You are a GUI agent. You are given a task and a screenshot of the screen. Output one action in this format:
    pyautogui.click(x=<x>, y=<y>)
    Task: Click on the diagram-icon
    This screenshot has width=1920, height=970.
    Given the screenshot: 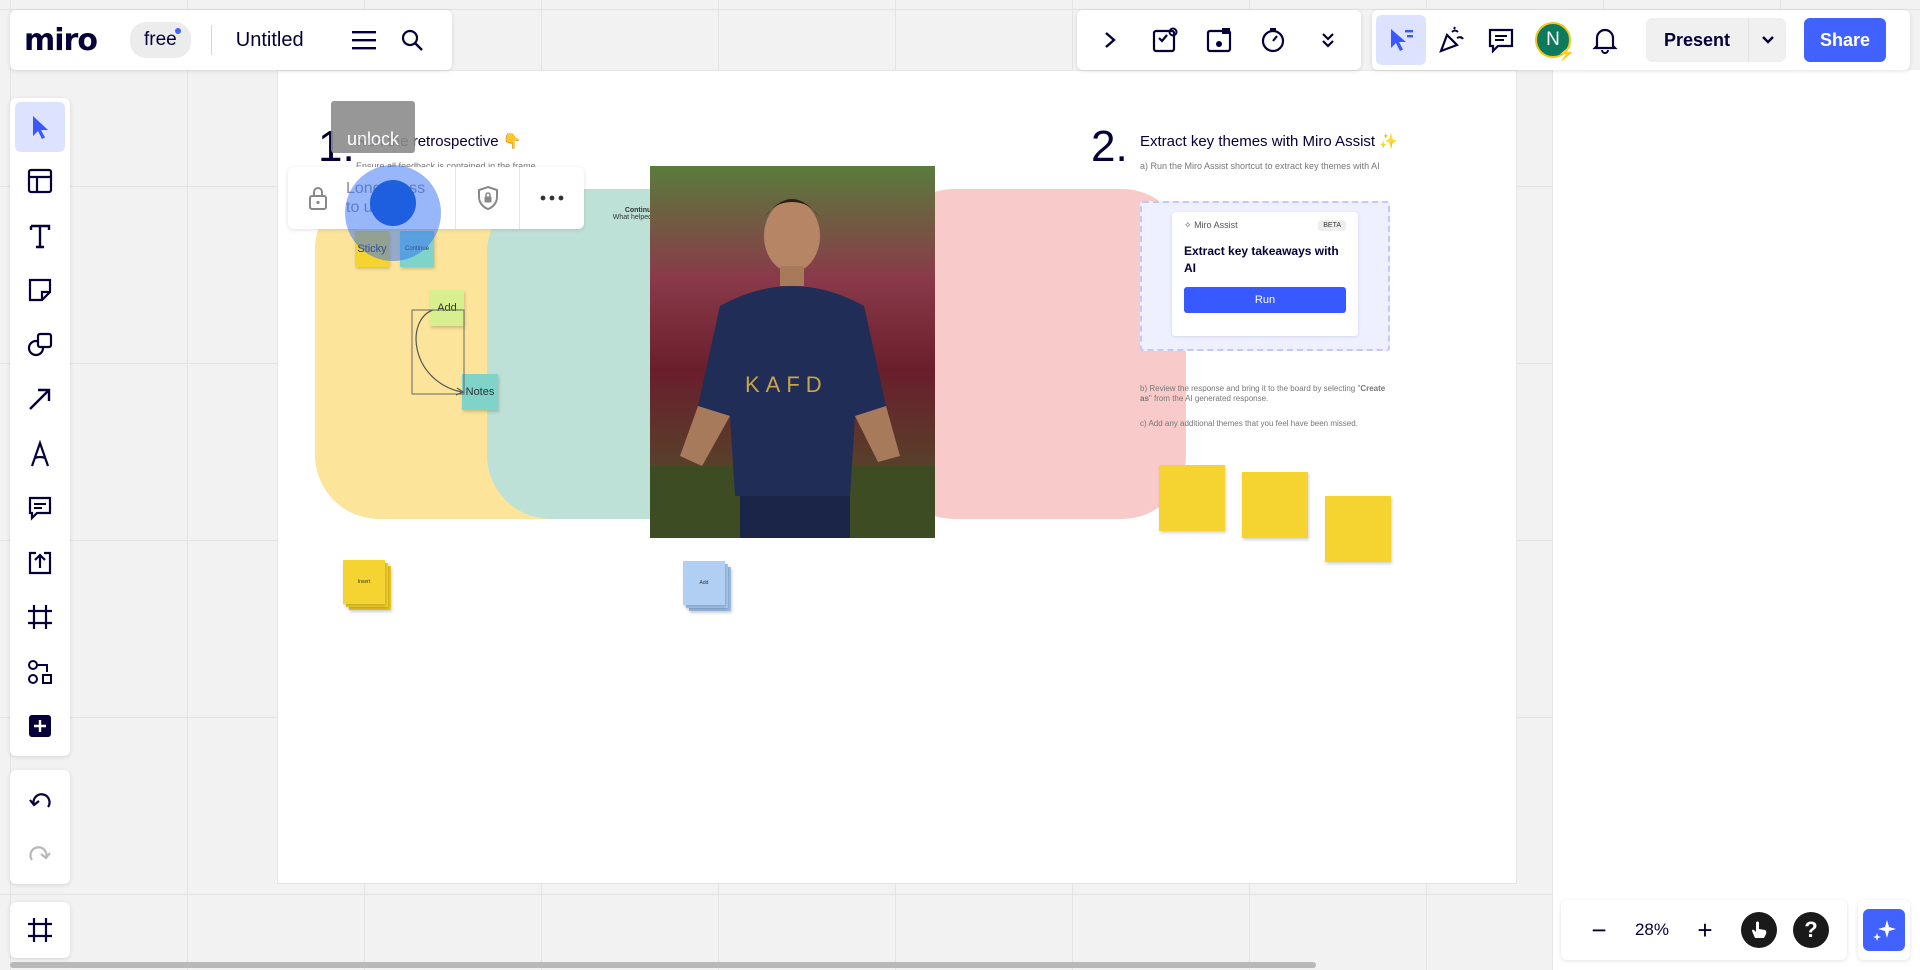 What is the action you would take?
    pyautogui.click(x=40, y=672)
    